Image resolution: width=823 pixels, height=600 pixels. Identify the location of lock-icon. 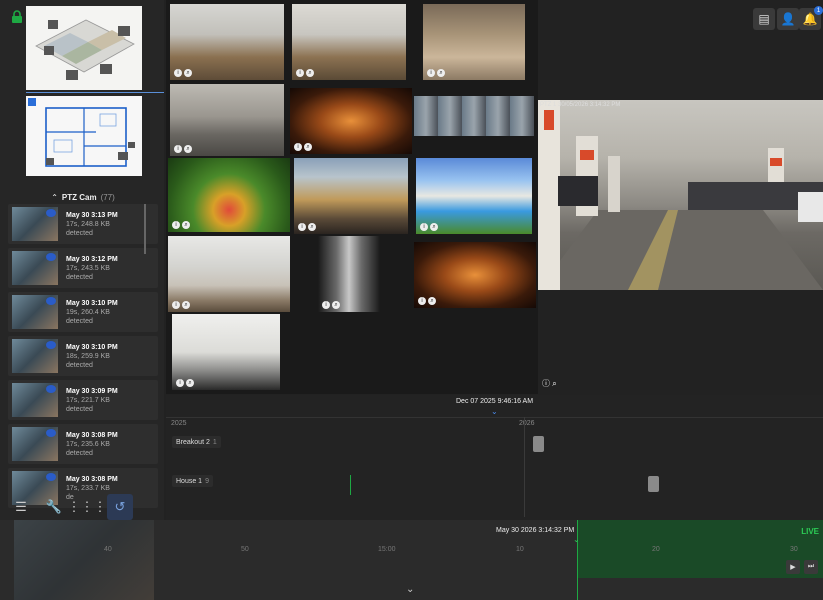
(17, 17).